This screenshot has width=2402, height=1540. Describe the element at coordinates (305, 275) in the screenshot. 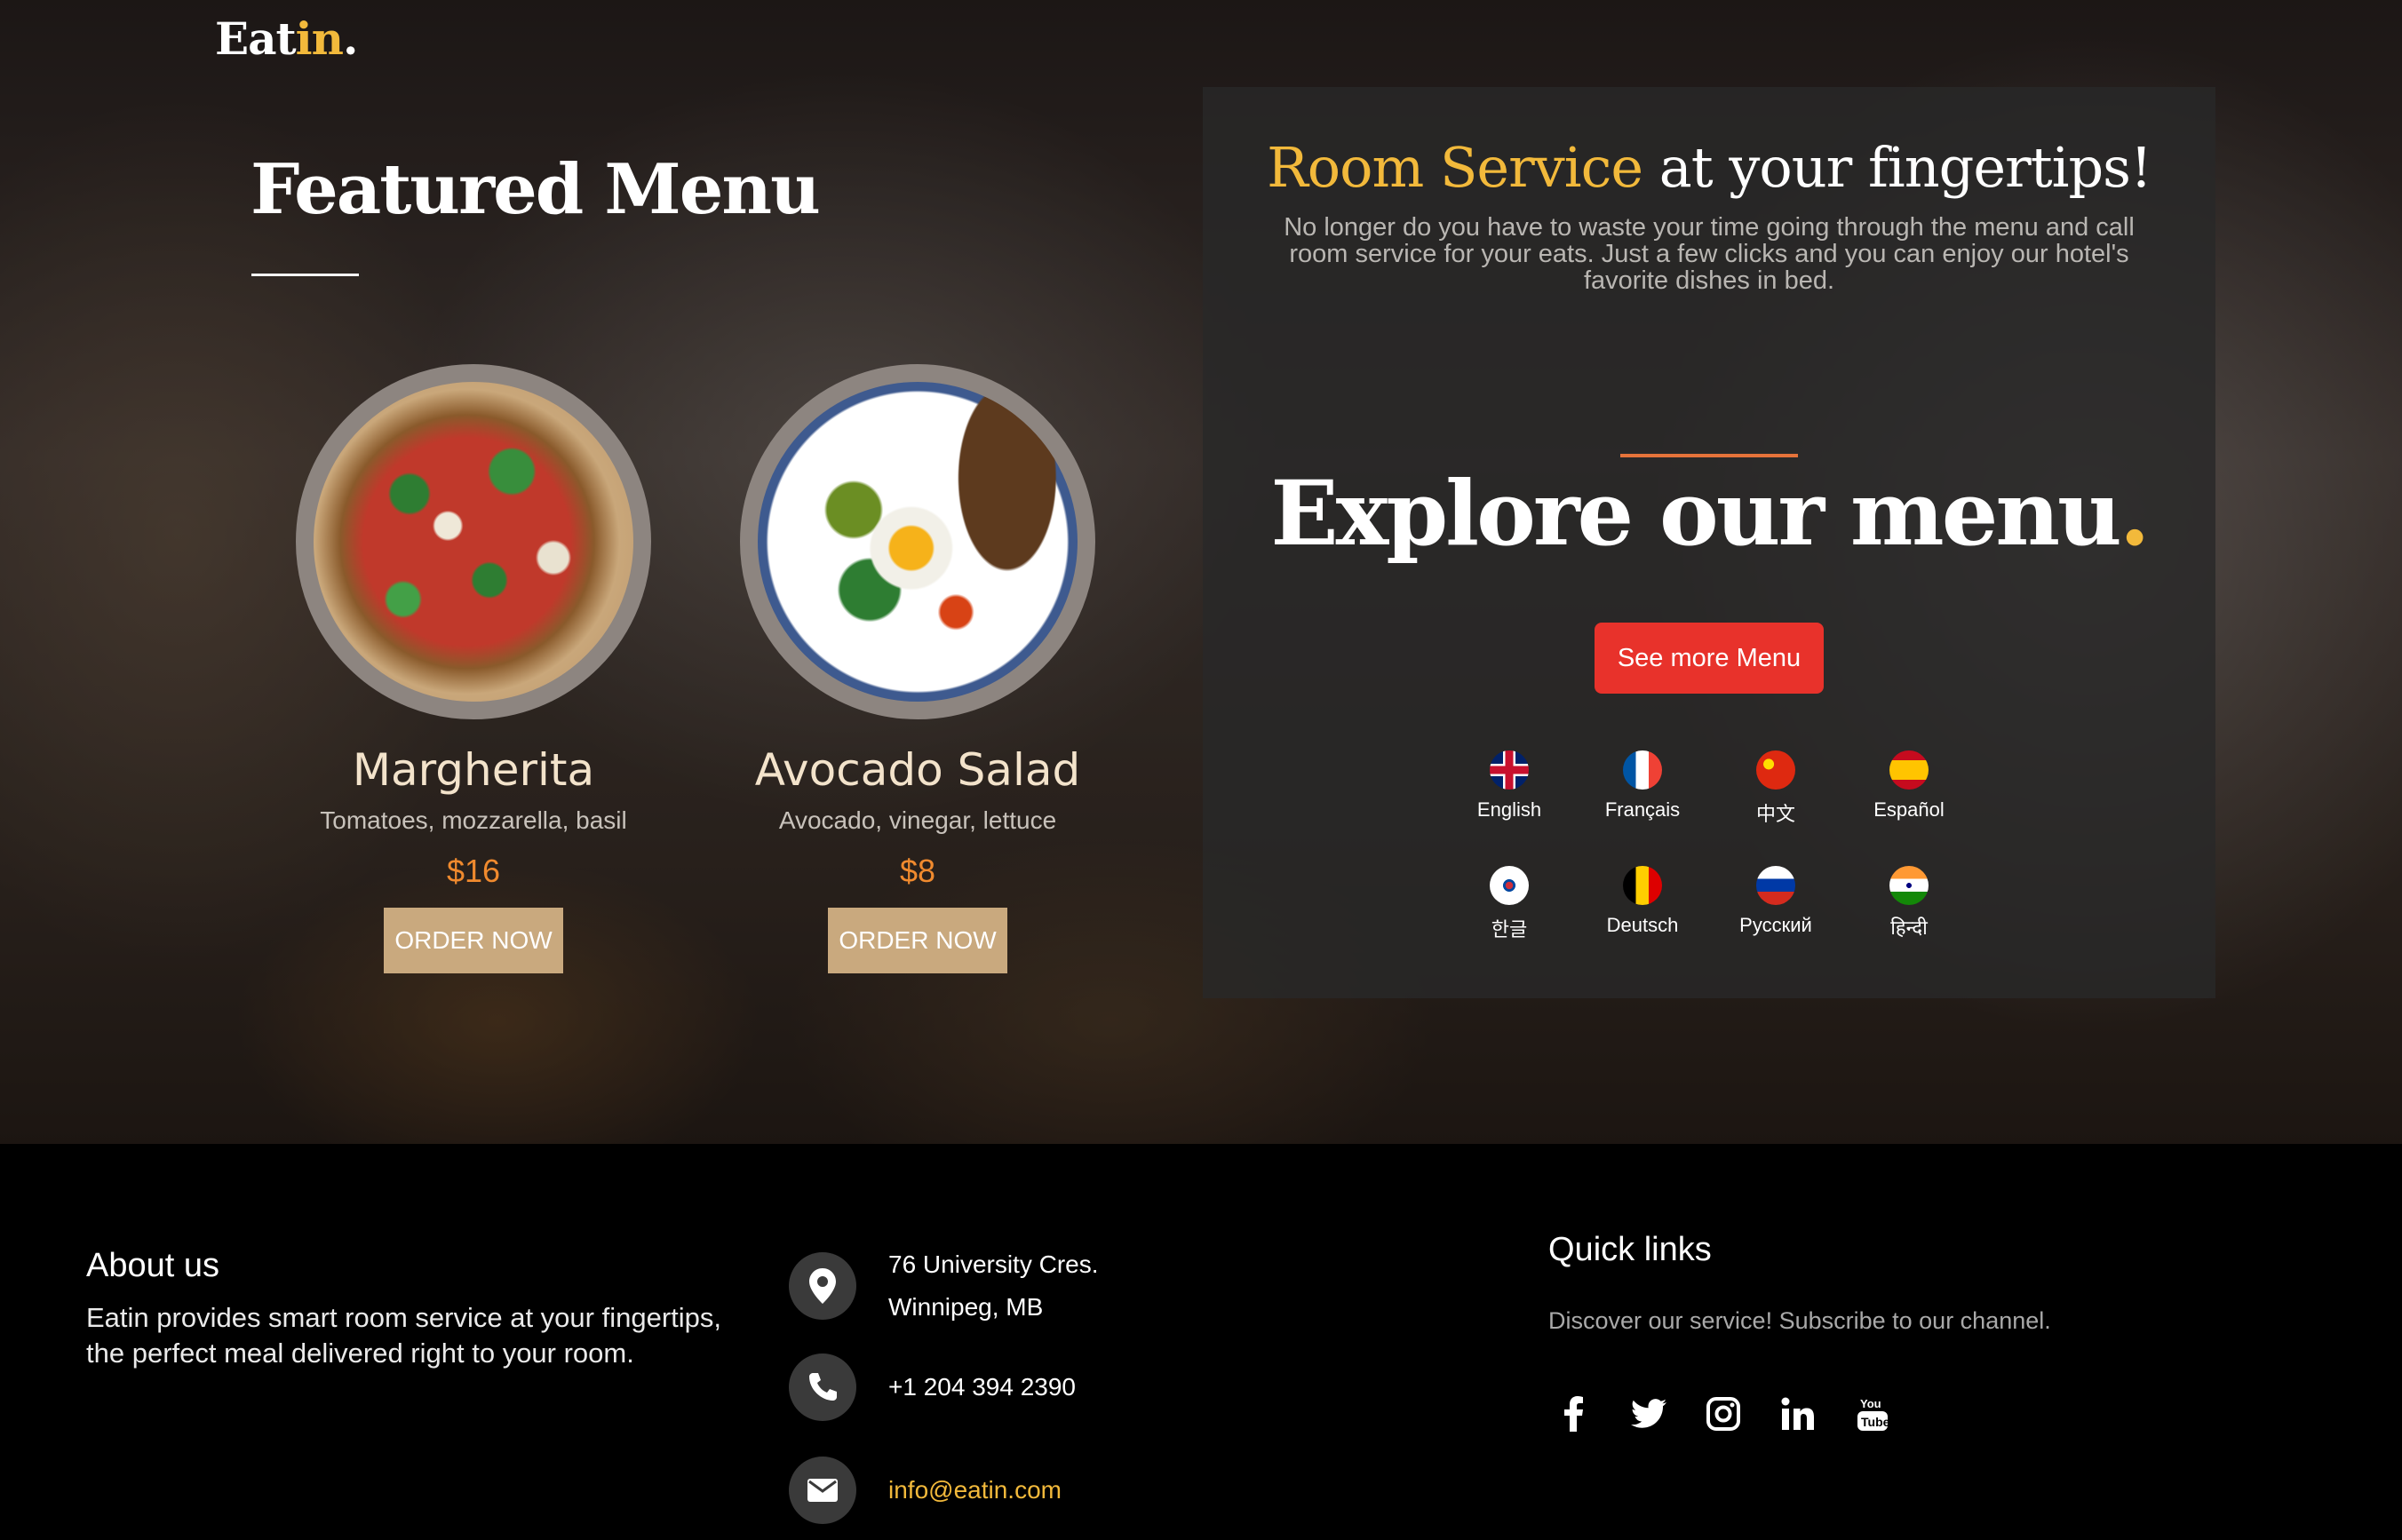

I see `title-underline` at that location.